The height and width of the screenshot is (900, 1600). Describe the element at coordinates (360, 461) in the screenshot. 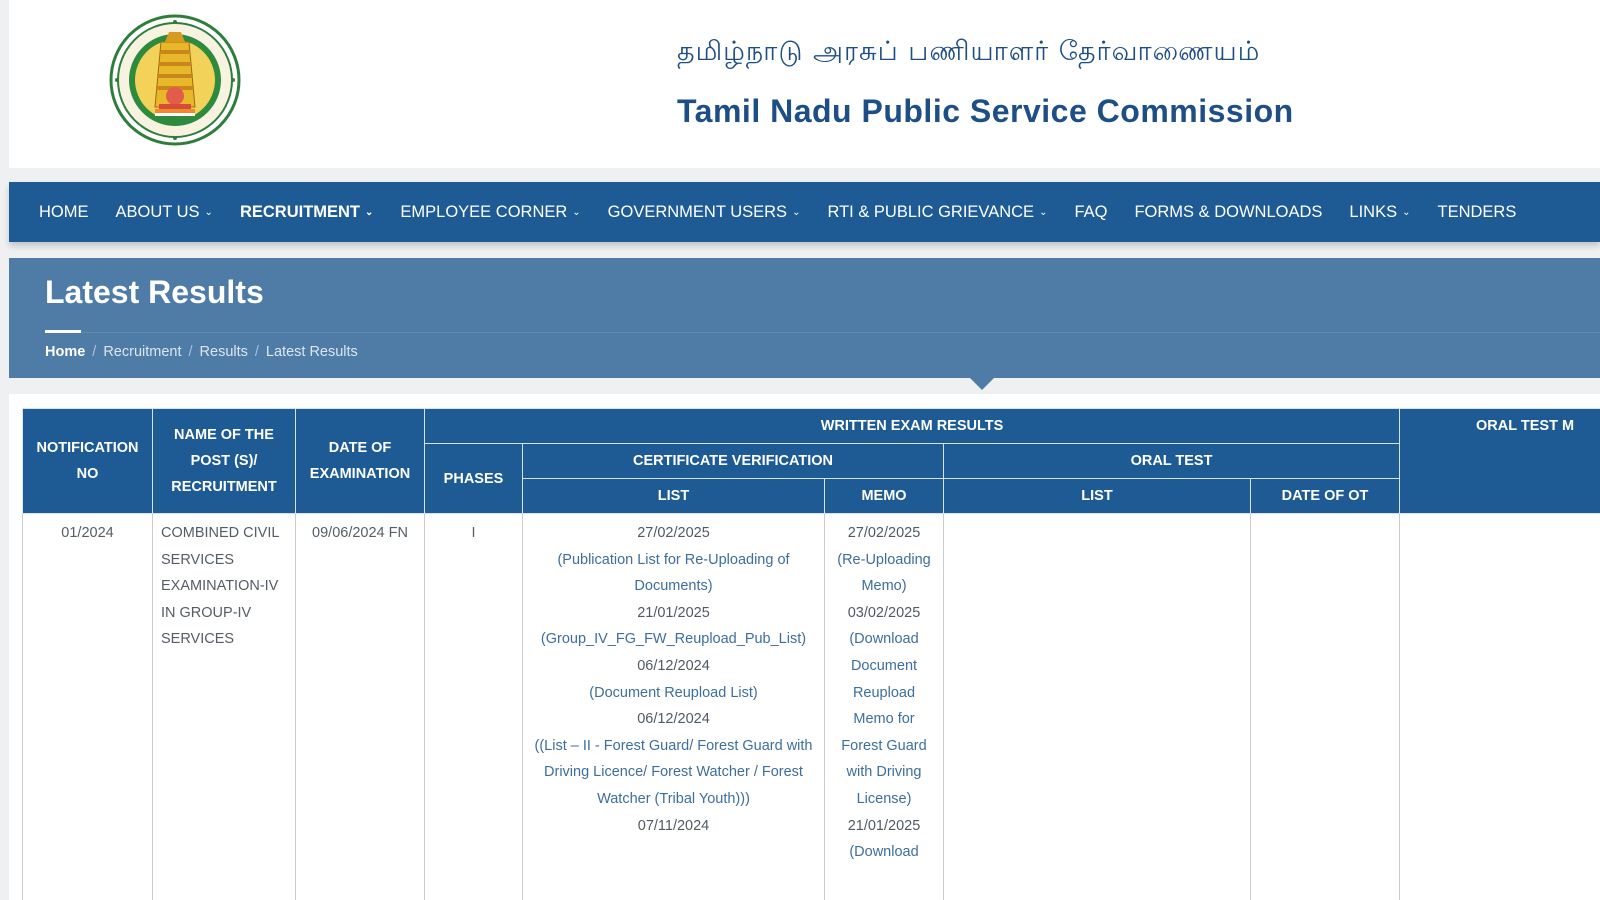

I see `header-date-of-examination: DATE OF EXAMINATION` at that location.